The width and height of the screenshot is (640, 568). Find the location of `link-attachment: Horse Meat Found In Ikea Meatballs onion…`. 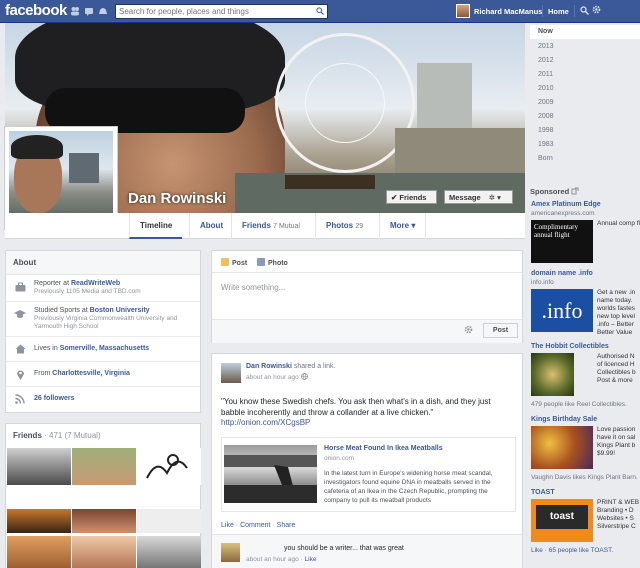

link-attachment: Horse Meat Found In Ikea Meatballs onion… is located at coordinates (368, 474).